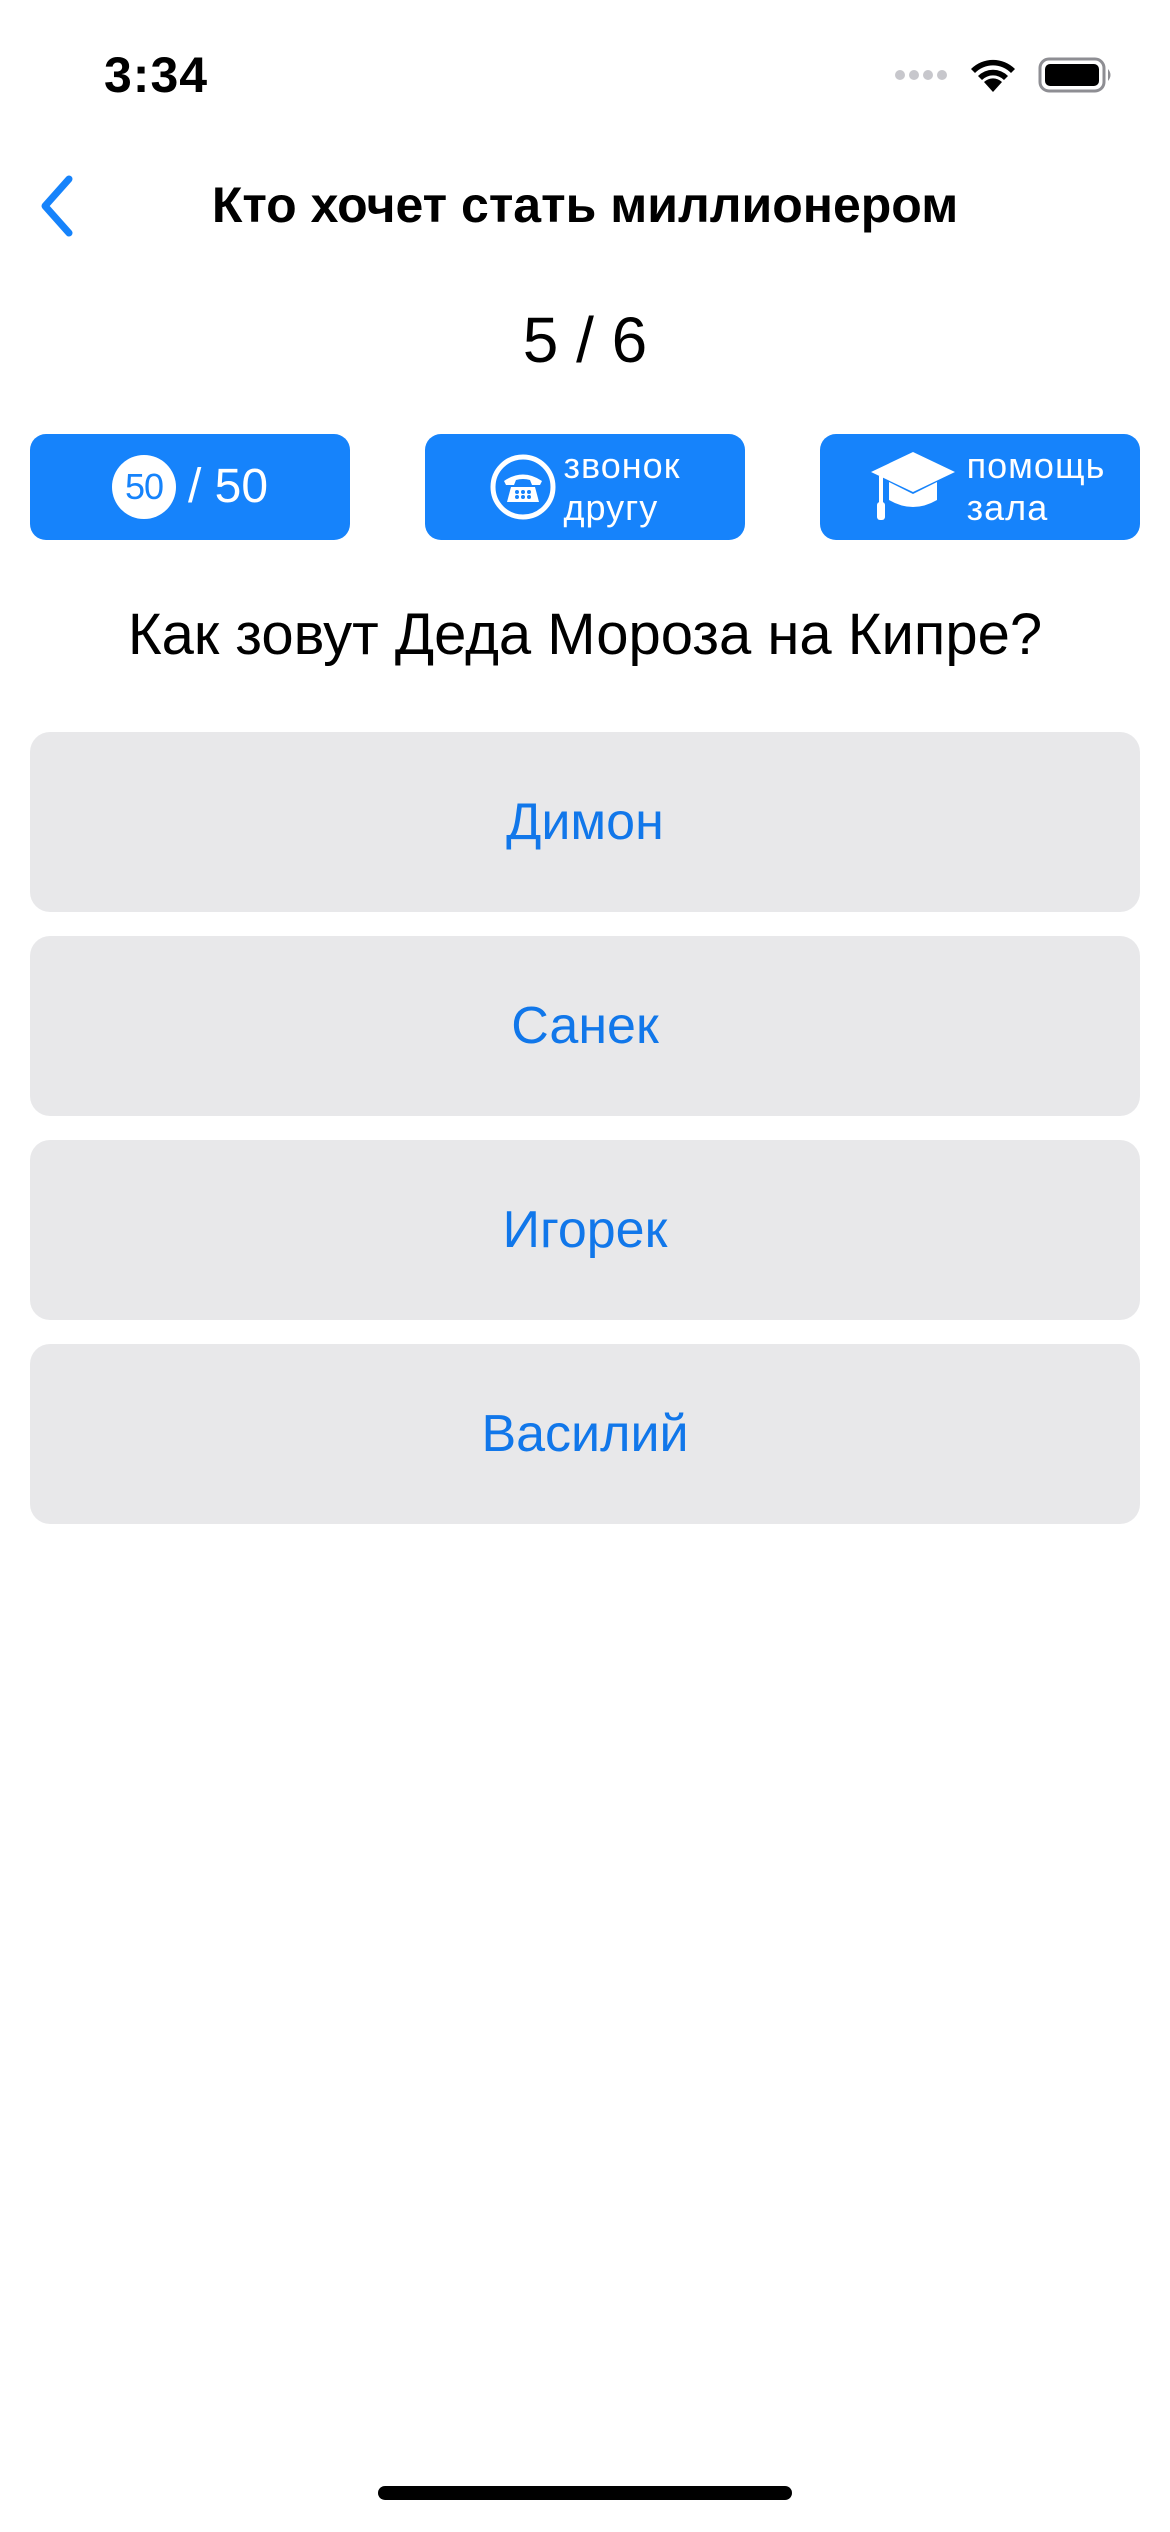  What do you see at coordinates (523, 487) in the screenshot?
I see `phone-icon` at bounding box center [523, 487].